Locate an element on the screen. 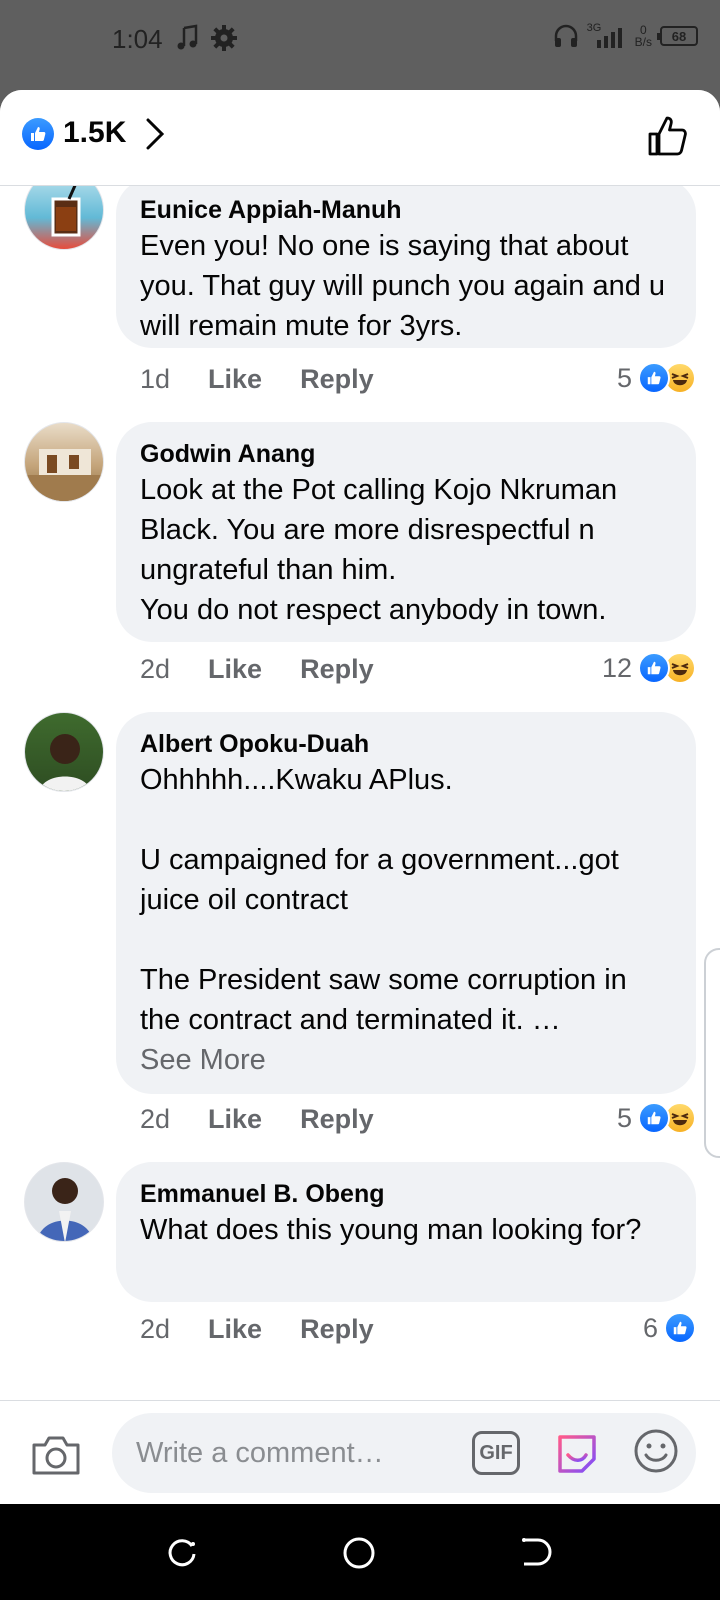 The height and width of the screenshot is (1600, 720). reaction-total: 1.5K is located at coordinates (94, 133).